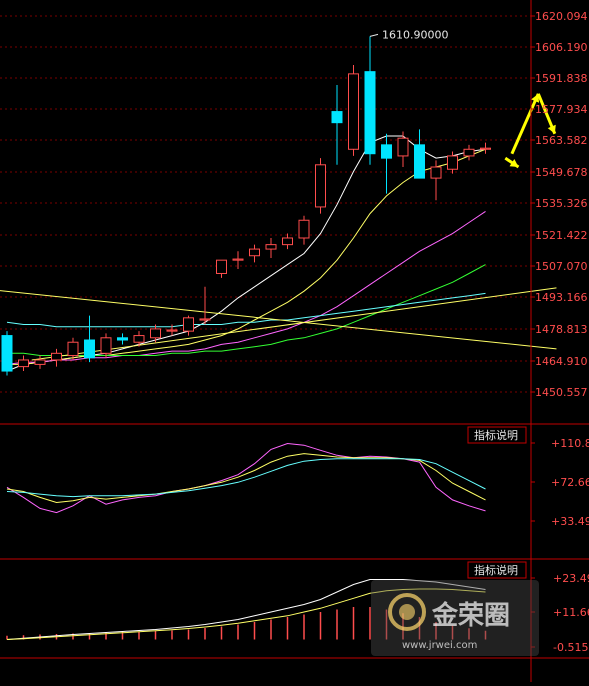 This screenshot has width=589, height=686. Describe the element at coordinates (561, 47) in the screenshot. I see `y-tick-label: 1606.190` at that location.